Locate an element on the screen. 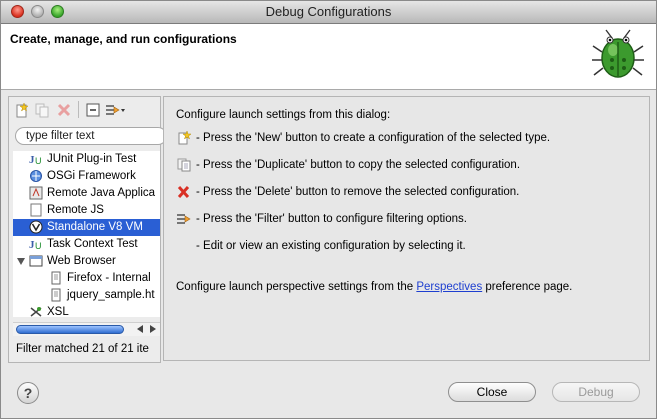  help-button: ? is located at coordinates (28, 393).